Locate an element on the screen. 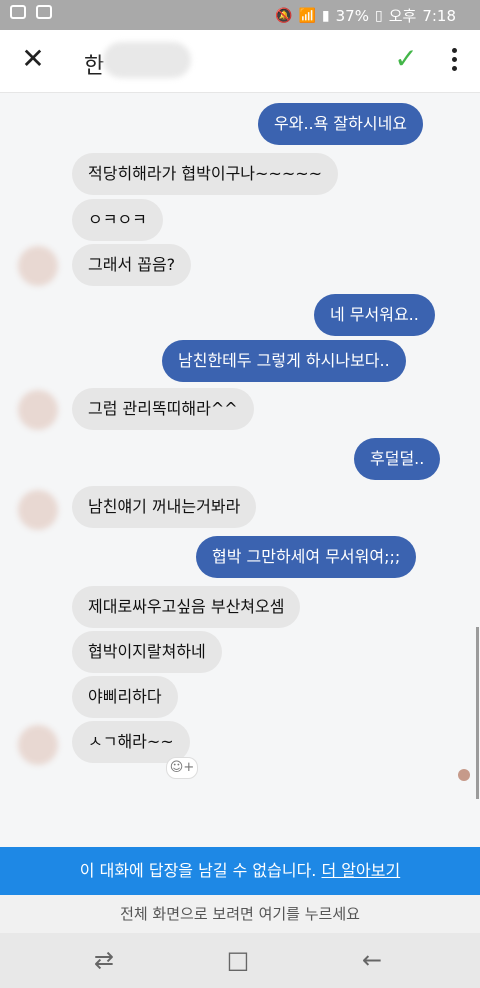 This screenshot has height=988, width=480. message-bubble: 협박이지랄쳐하네 is located at coordinates (147, 652).